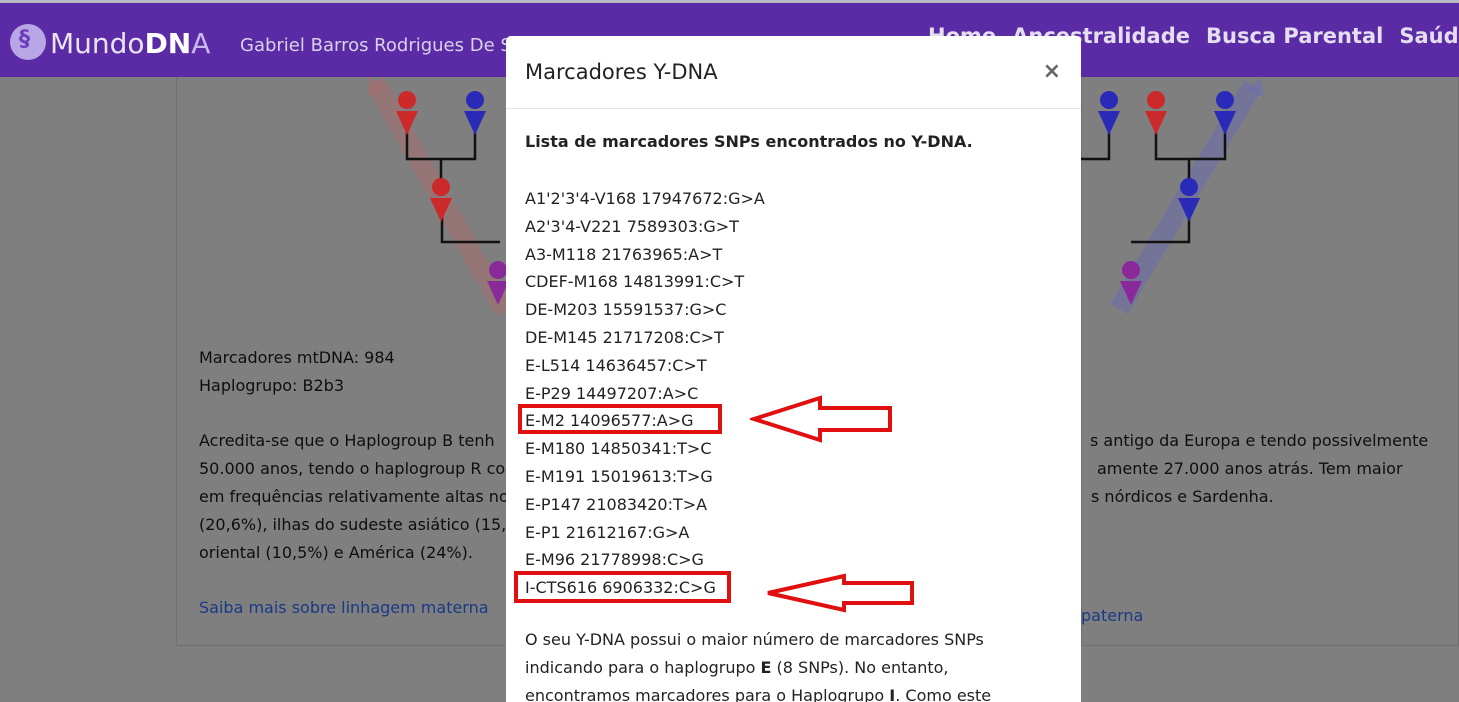 Image resolution: width=1459 pixels, height=702 pixels. I want to click on female-figure-icon, so click(1156, 113).